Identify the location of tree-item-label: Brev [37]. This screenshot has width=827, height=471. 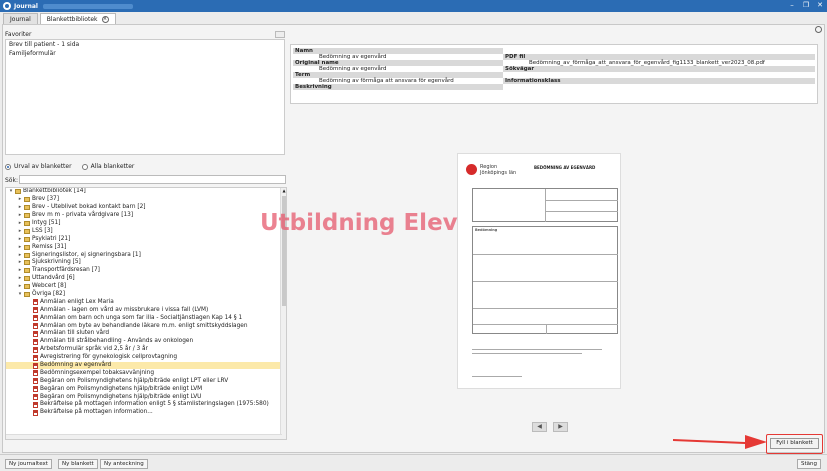
(45, 199).